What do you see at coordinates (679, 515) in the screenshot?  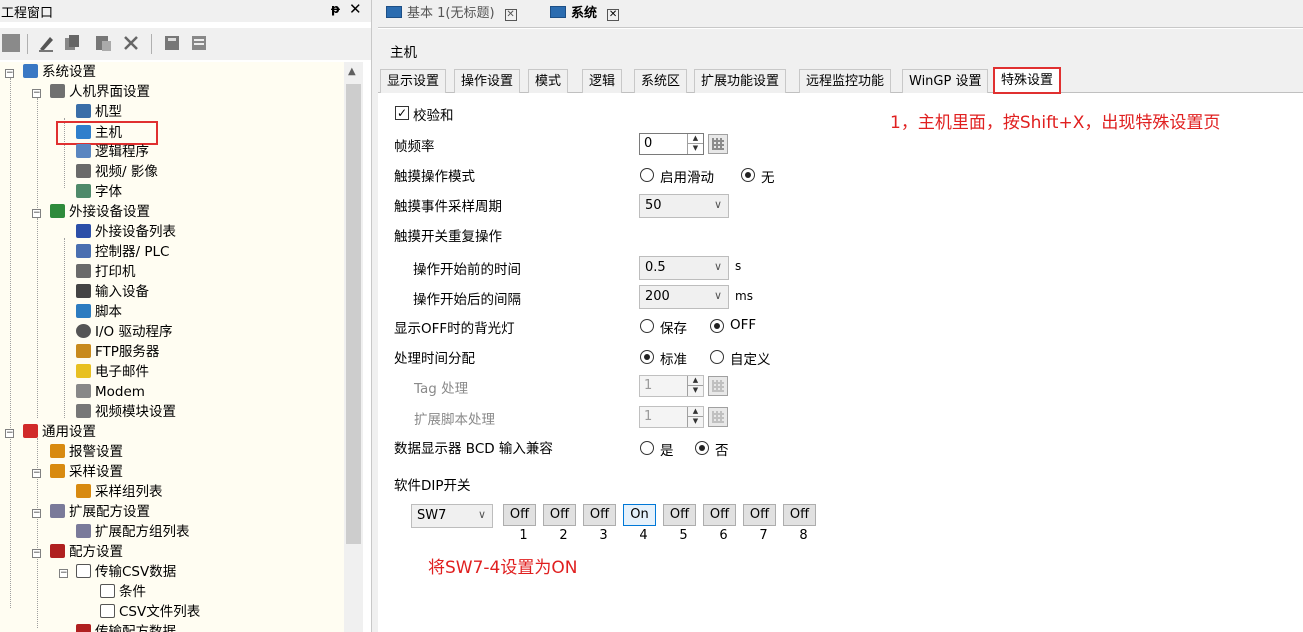 I see `dip-switch-5: Off` at bounding box center [679, 515].